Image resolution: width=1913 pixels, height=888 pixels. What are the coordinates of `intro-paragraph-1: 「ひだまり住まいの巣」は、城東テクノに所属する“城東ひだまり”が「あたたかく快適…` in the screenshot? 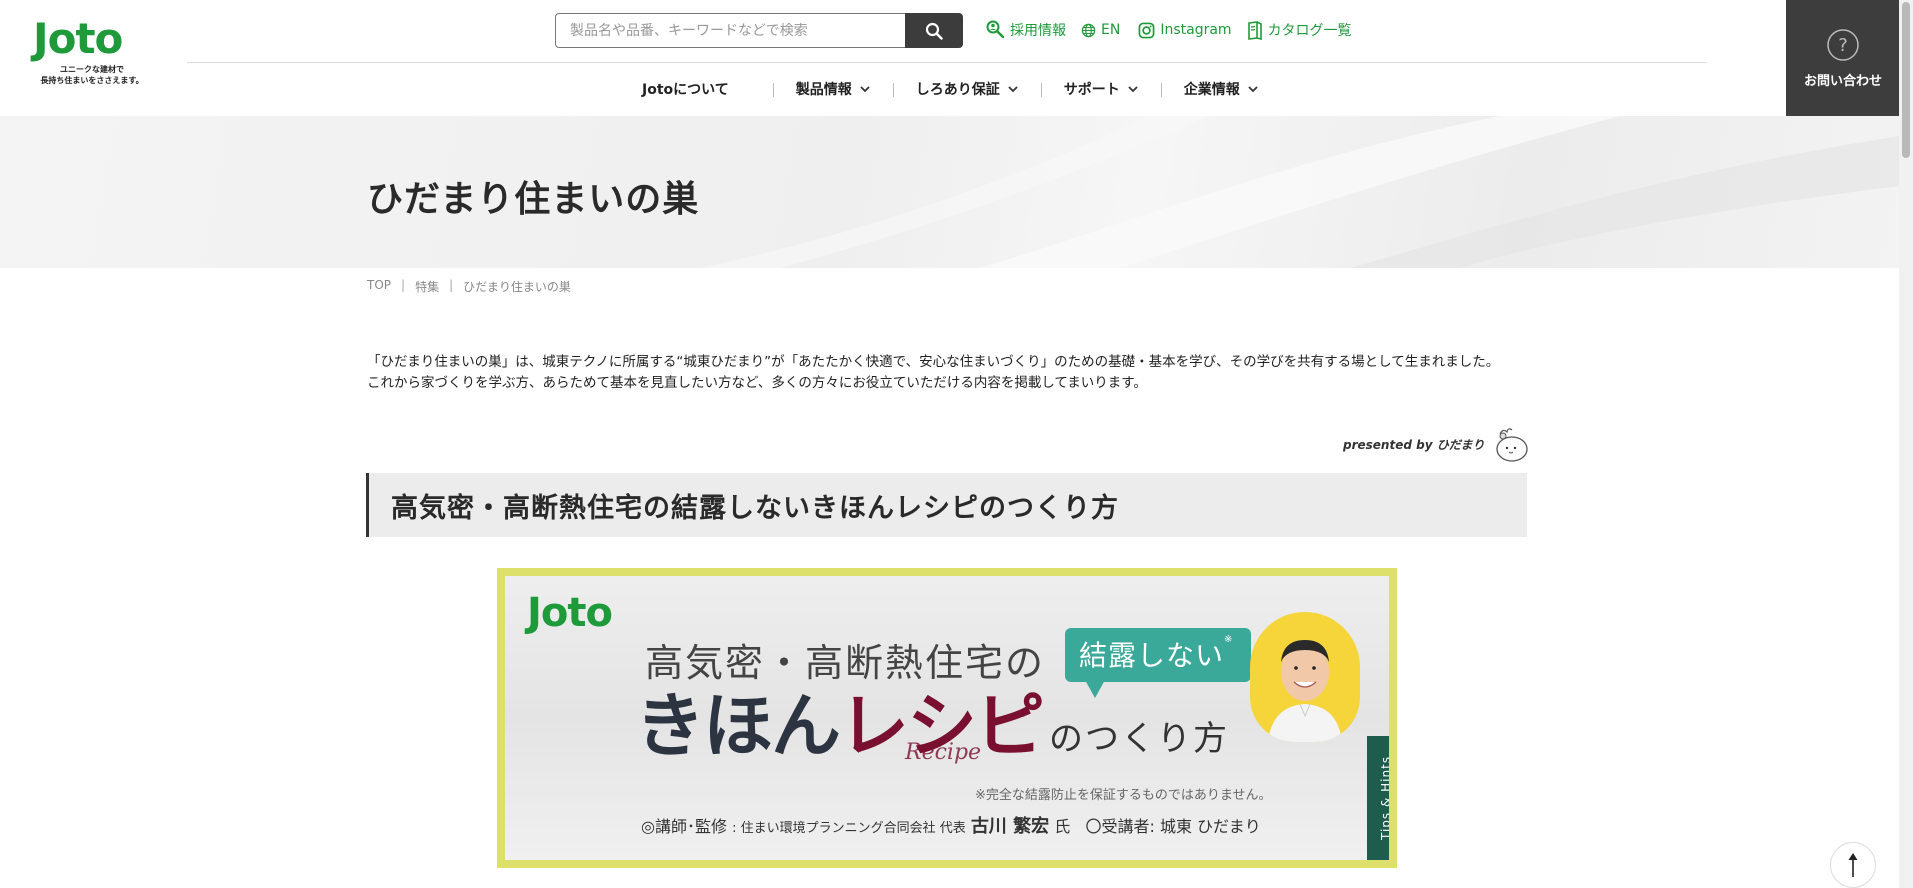 It's located at (933, 362).